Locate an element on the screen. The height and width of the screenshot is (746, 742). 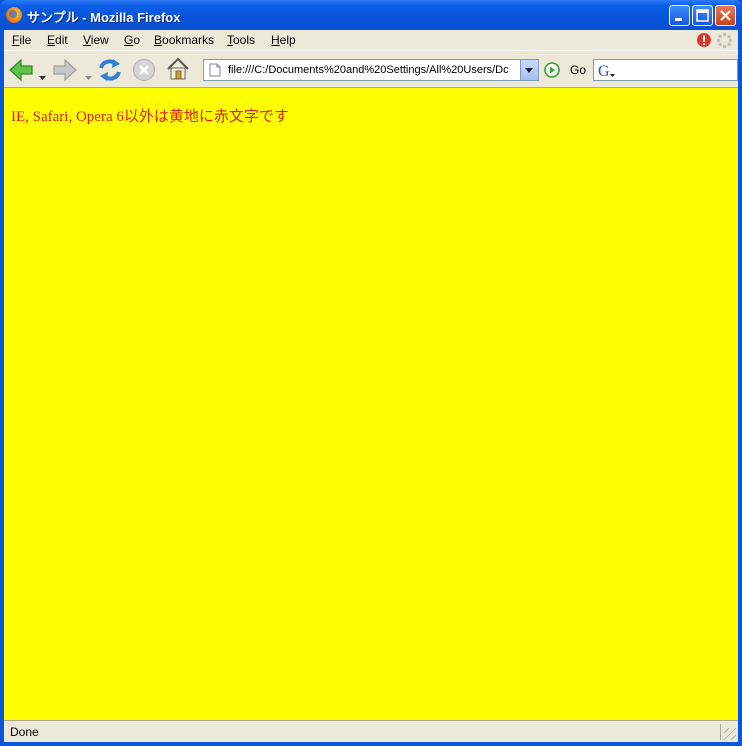
svg-text: G is located at coordinates (604, 71).